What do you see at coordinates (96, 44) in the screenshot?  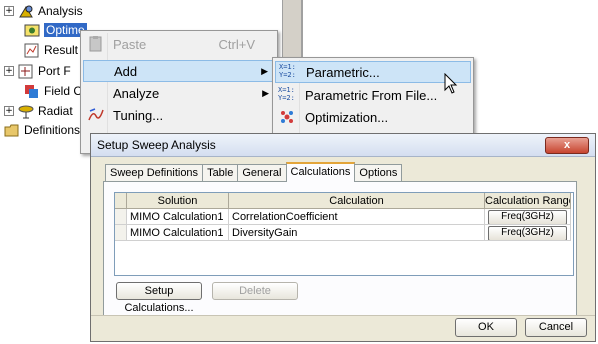 I see `paste-icon` at bounding box center [96, 44].